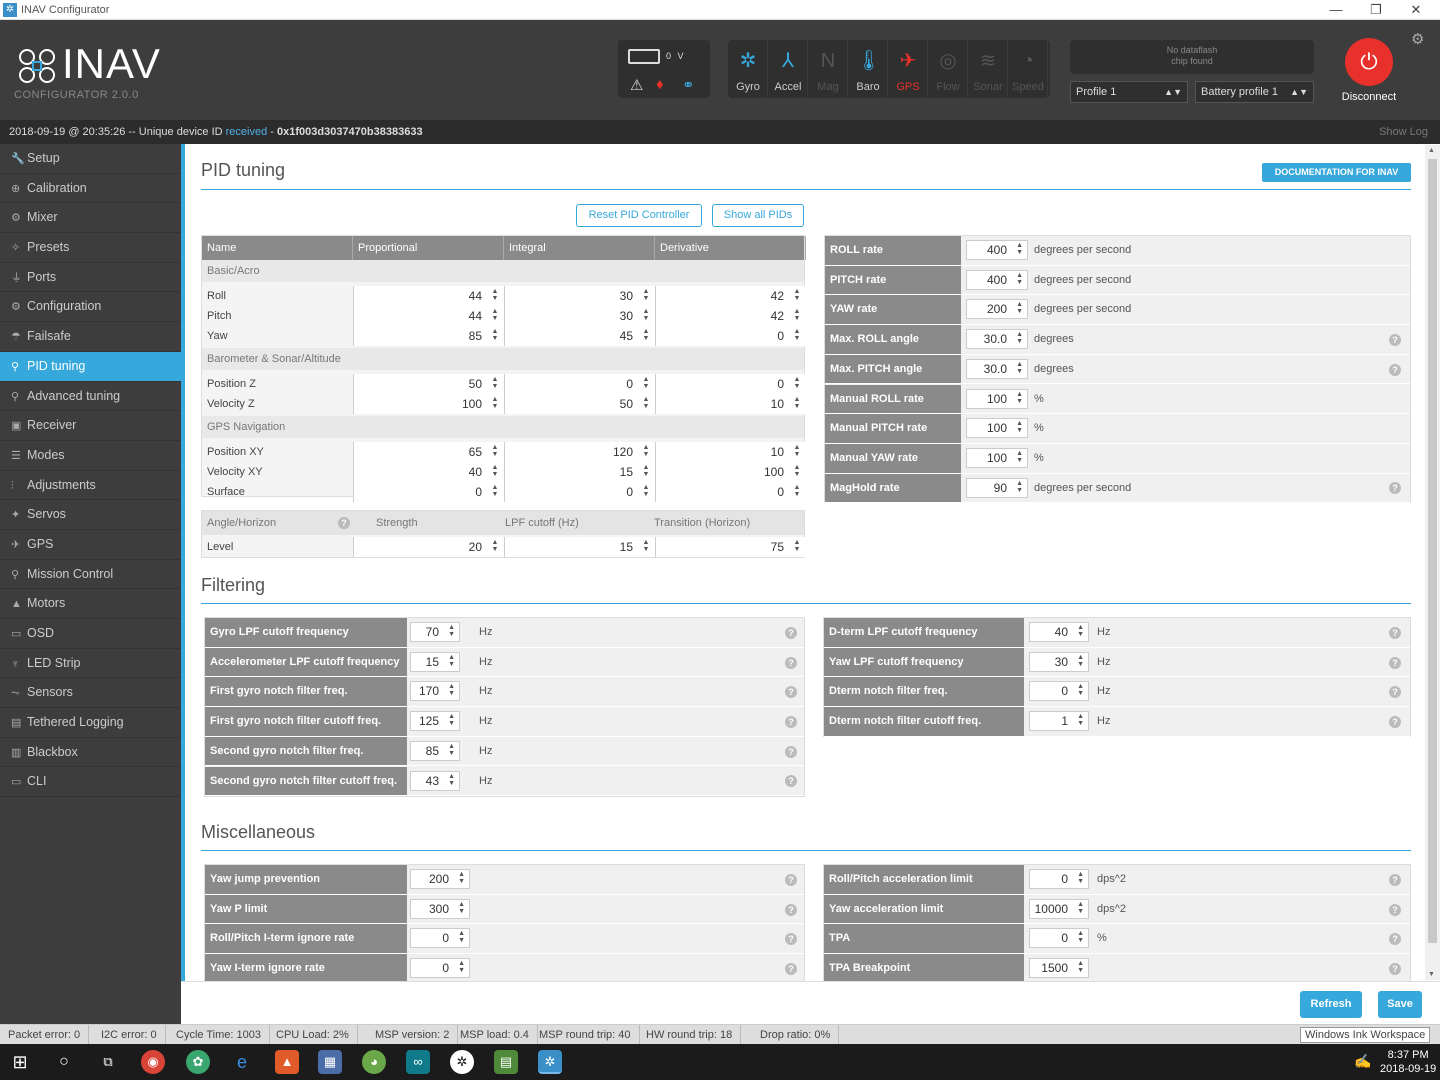 The width and height of the screenshot is (1440, 1080). Describe the element at coordinates (579, 547) in the screenshot. I see `angle-lpf-input: 15 ▲ ▼` at that location.